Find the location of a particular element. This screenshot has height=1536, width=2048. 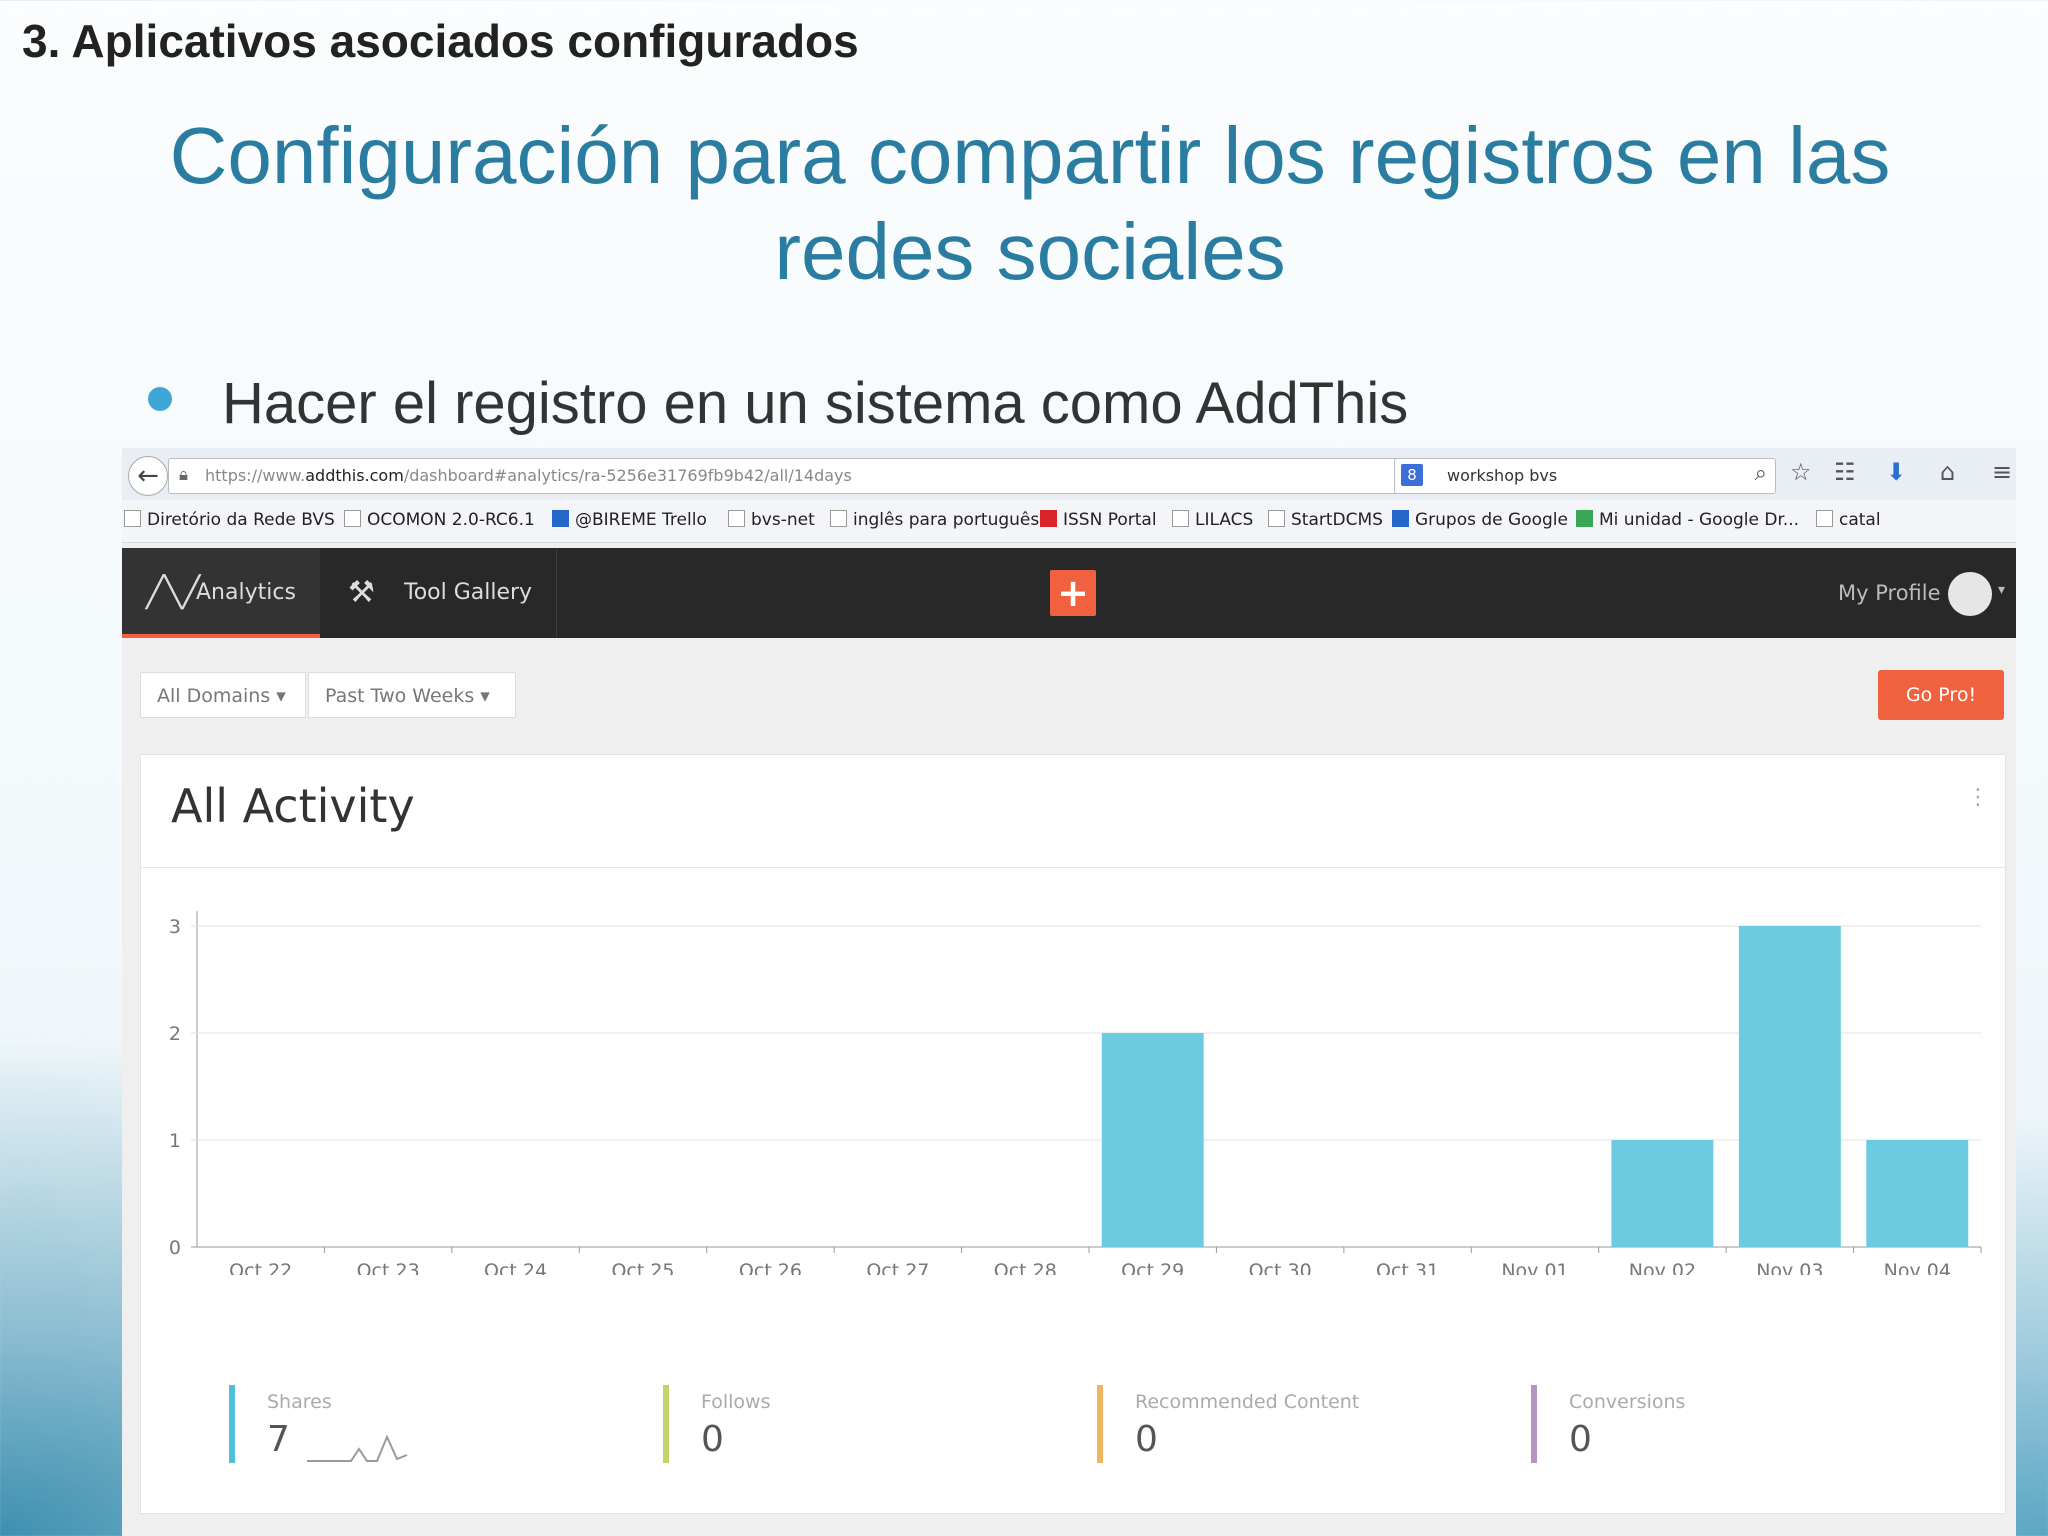

card-divider is located at coordinates (1073, 867).